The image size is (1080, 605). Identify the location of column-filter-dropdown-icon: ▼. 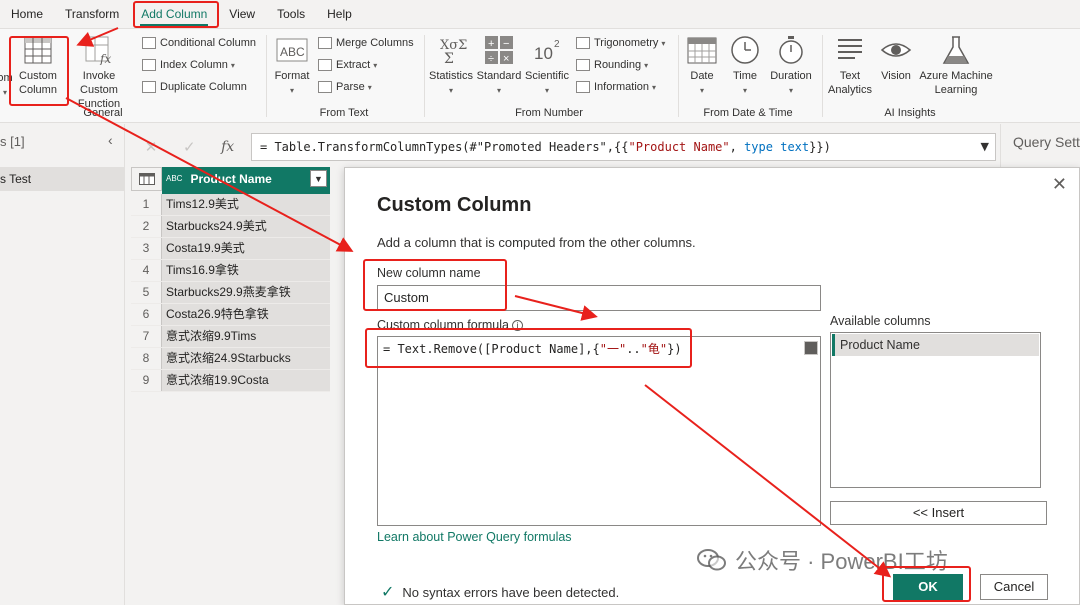
(318, 178).